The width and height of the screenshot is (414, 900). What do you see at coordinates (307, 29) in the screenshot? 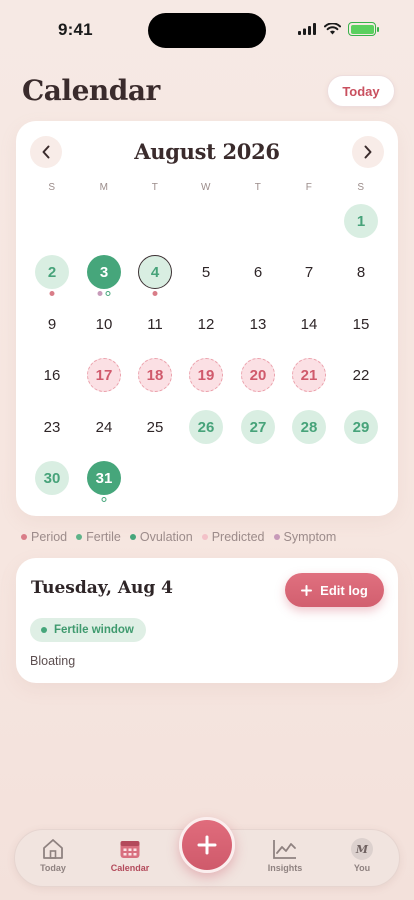
I see `signal-icon` at bounding box center [307, 29].